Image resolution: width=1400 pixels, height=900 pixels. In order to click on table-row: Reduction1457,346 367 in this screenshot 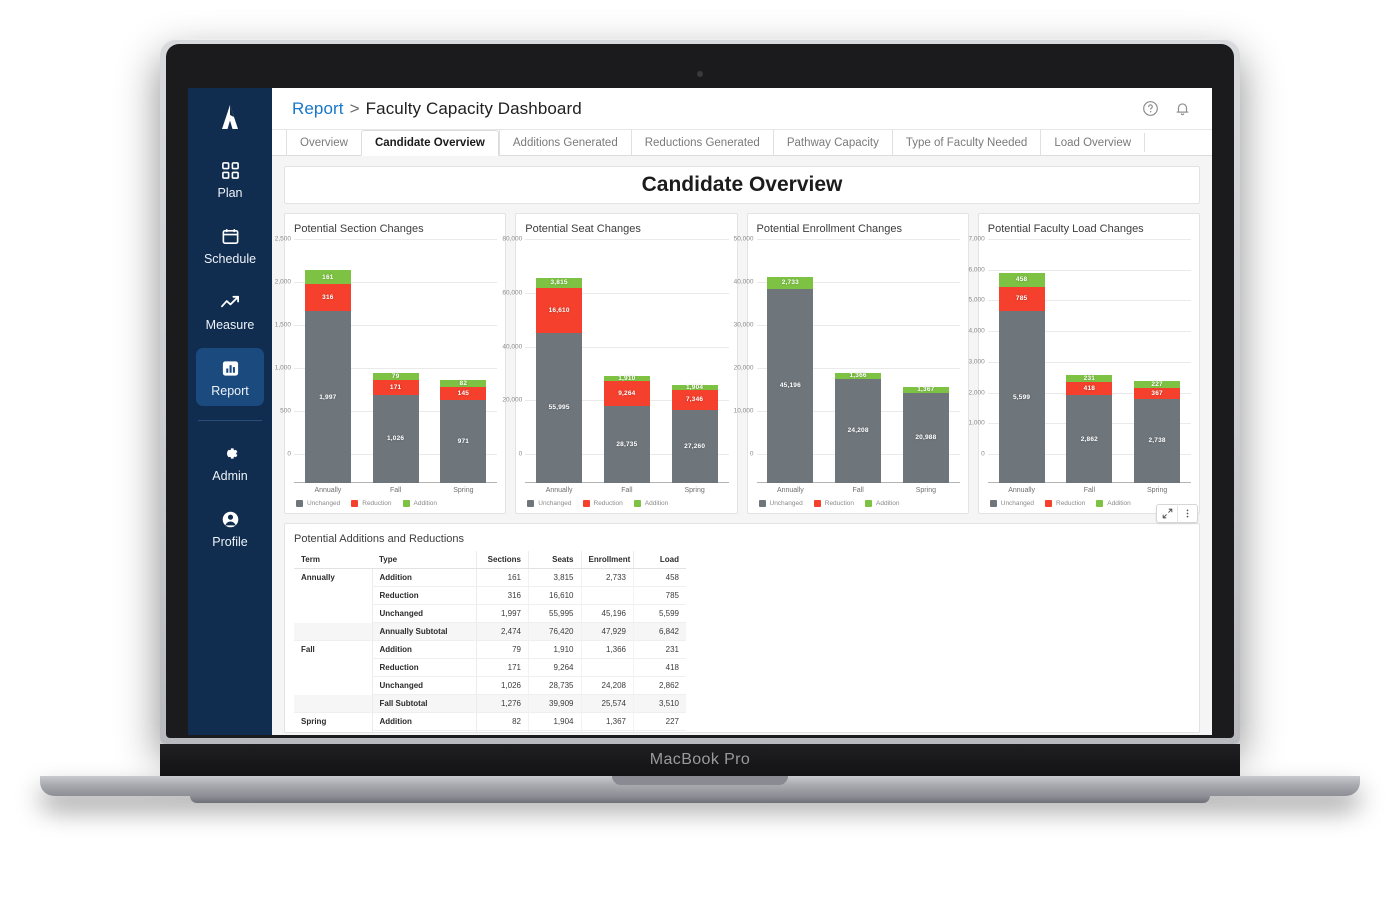, I will do `click(490, 731)`.